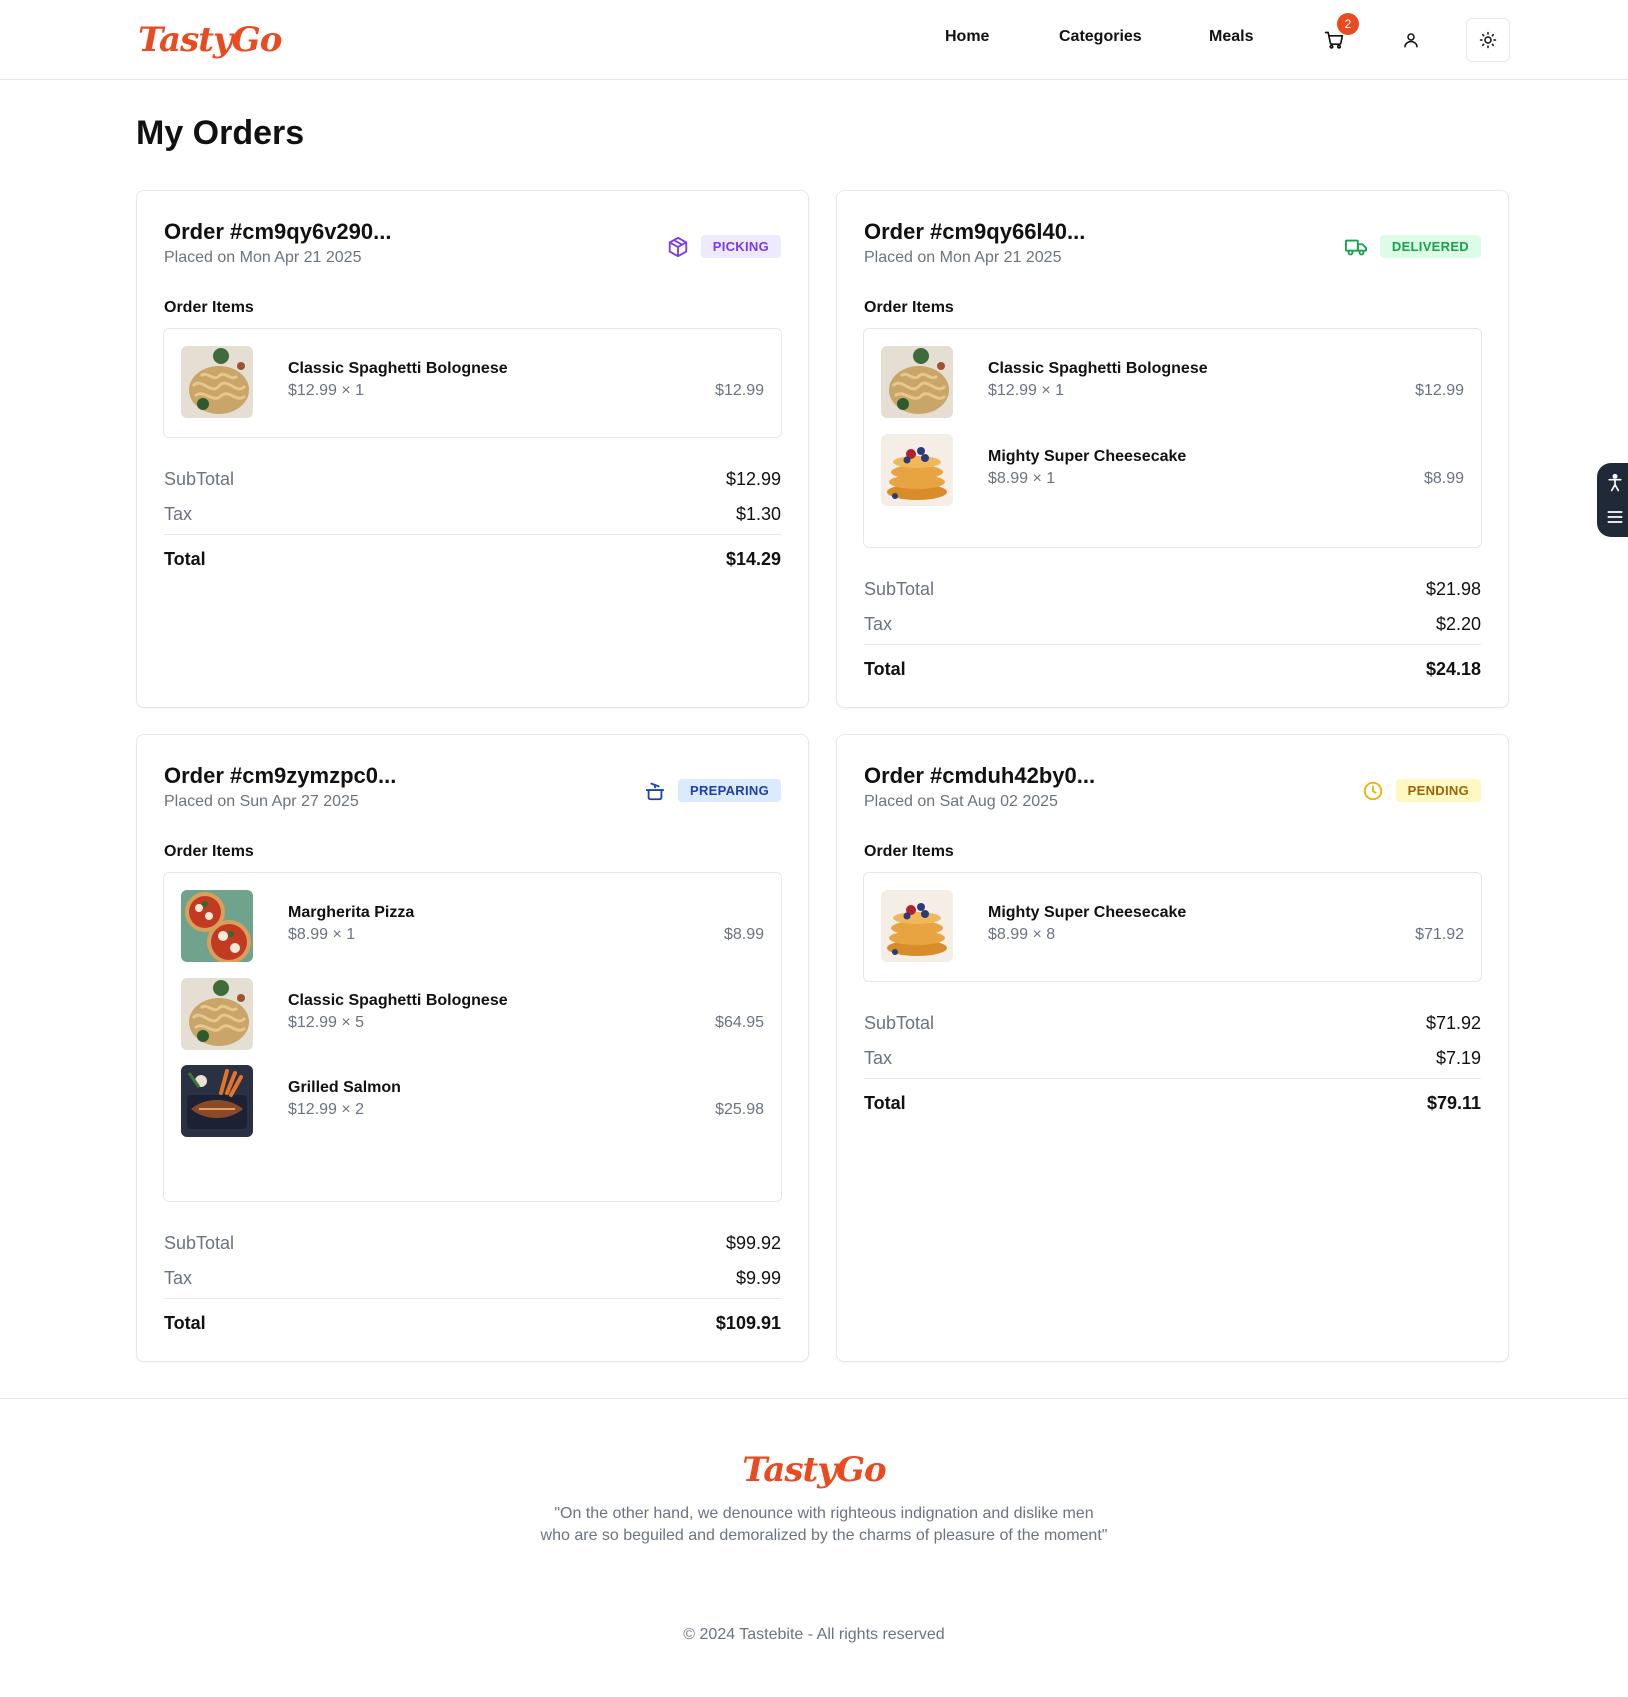 Image resolution: width=1628 pixels, height=1697 pixels. I want to click on footer-logo: TastyGo, so click(814, 1470).